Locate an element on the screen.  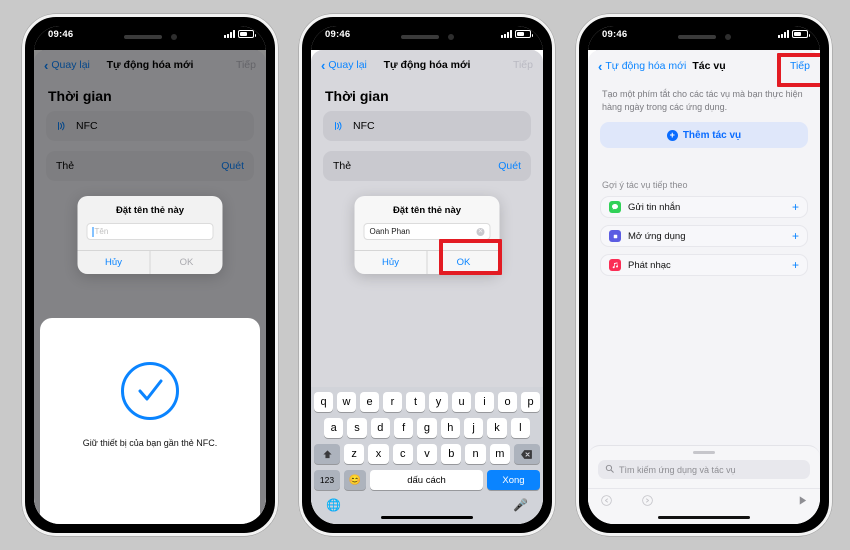
dialog-actions: Hủy OK is located at coordinates (150, 262).